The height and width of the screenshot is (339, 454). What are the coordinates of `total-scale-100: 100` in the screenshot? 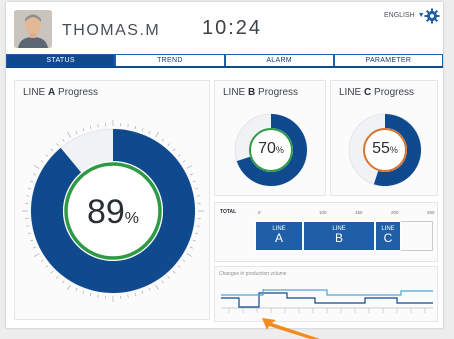 It's located at (323, 212).